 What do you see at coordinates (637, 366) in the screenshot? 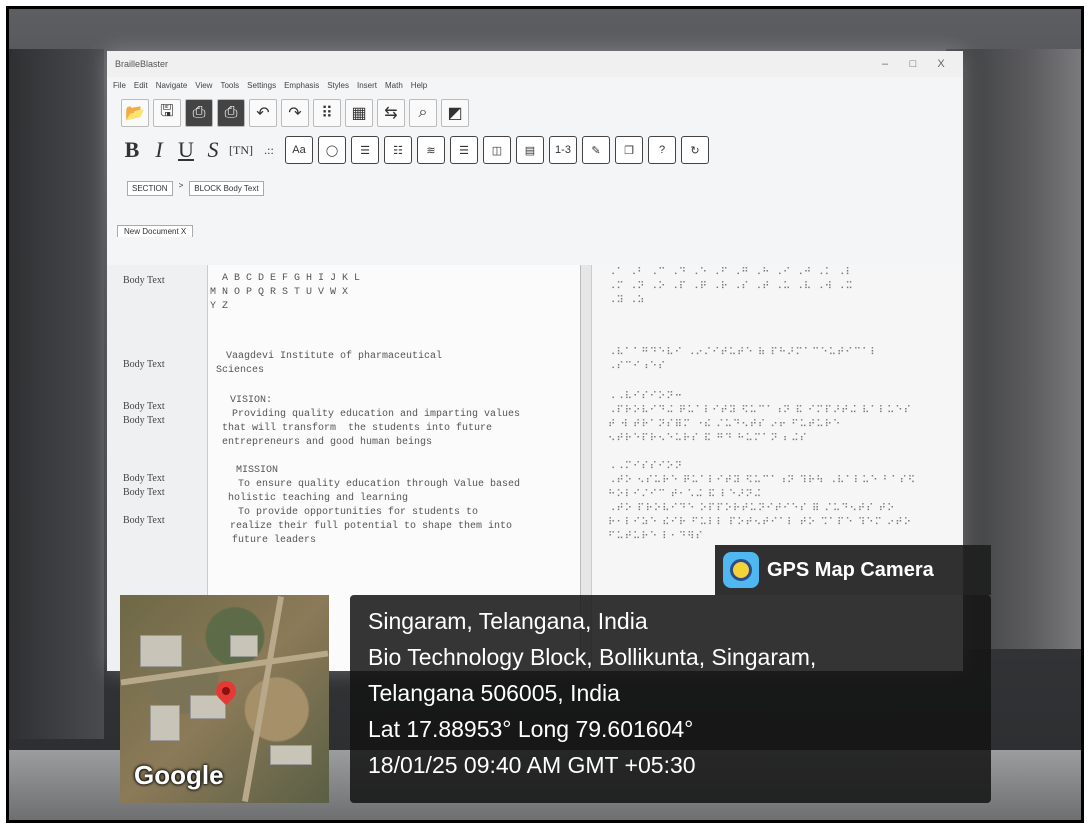
I see `braille-line: ⠠⠎⠉⠊⠰⠑⠎` at bounding box center [637, 366].